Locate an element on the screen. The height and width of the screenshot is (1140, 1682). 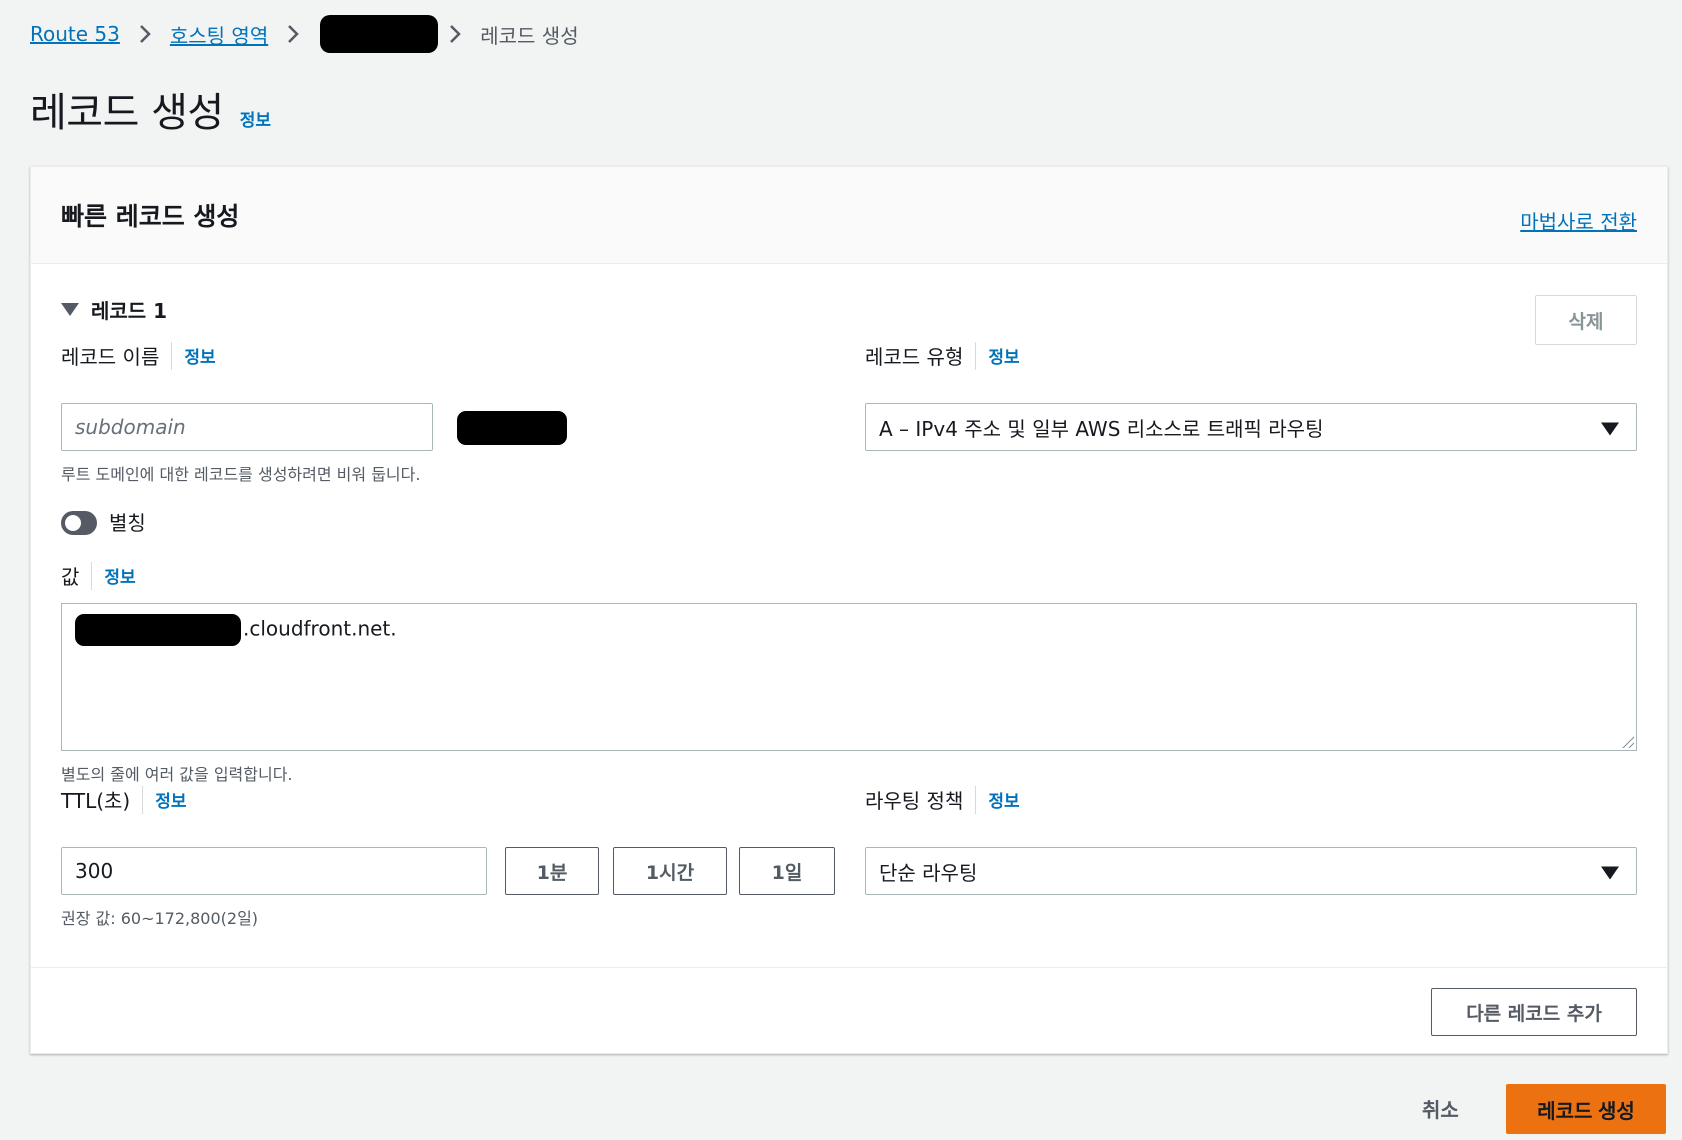
value-hint: 별도의 줄에 여러 값을 입력합니다. is located at coordinates (177, 774).